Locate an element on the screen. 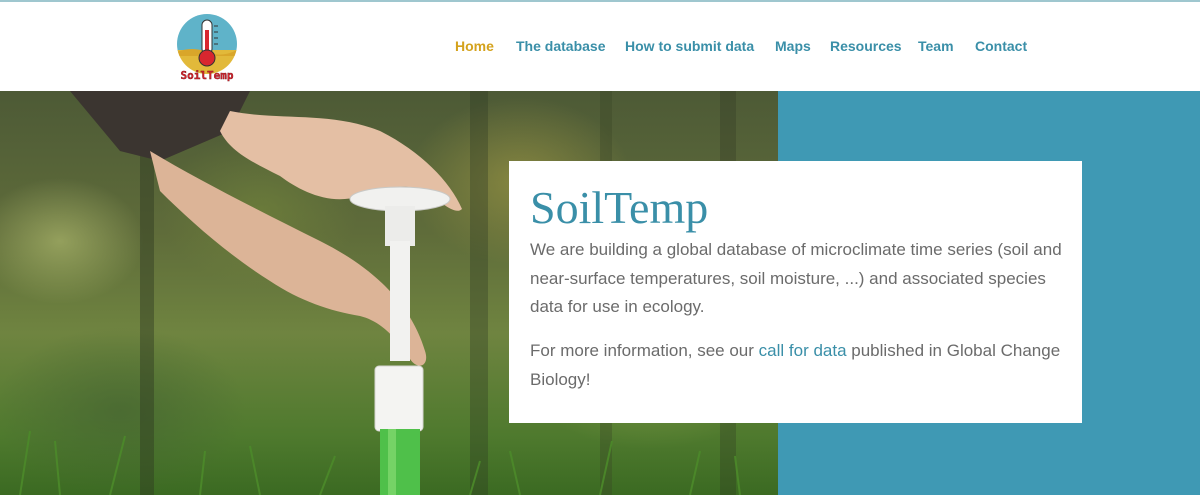 The width and height of the screenshot is (1200, 495). nav-item-resources: Resources is located at coordinates (866, 46).